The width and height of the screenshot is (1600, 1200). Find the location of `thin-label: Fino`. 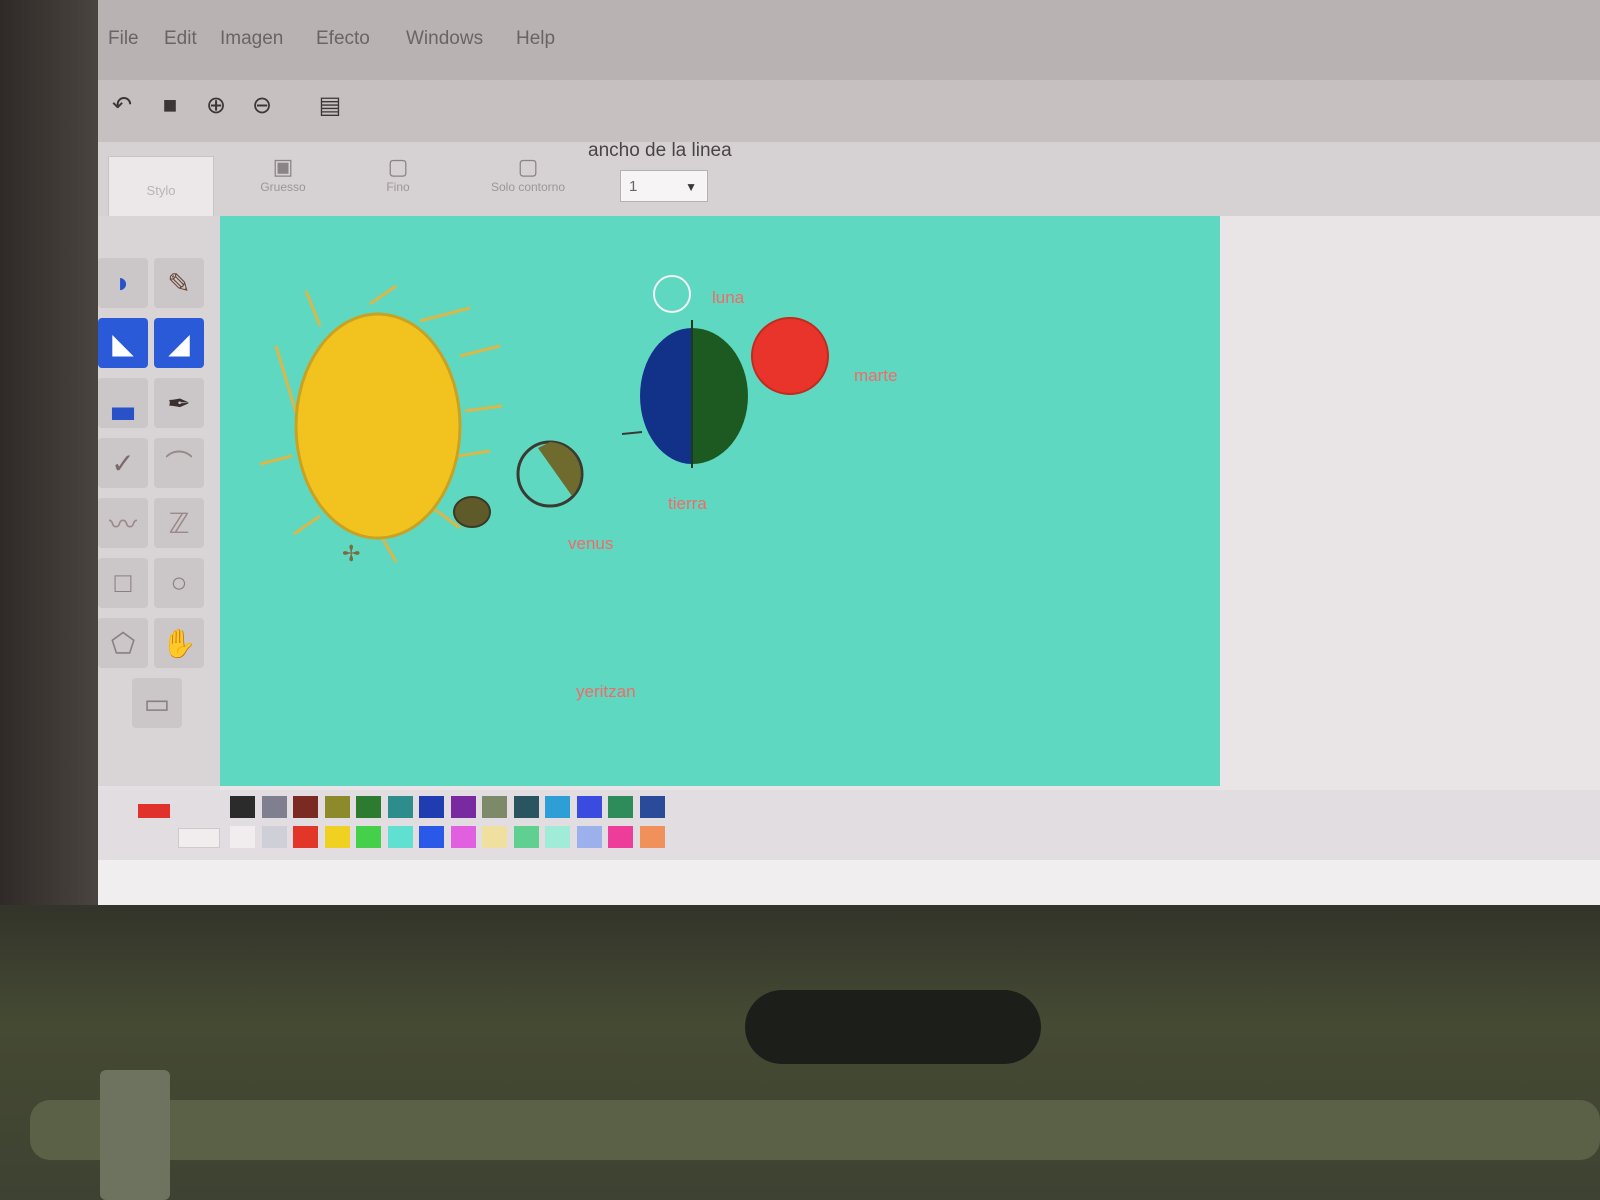

thin-label: Fino is located at coordinates (398, 187).